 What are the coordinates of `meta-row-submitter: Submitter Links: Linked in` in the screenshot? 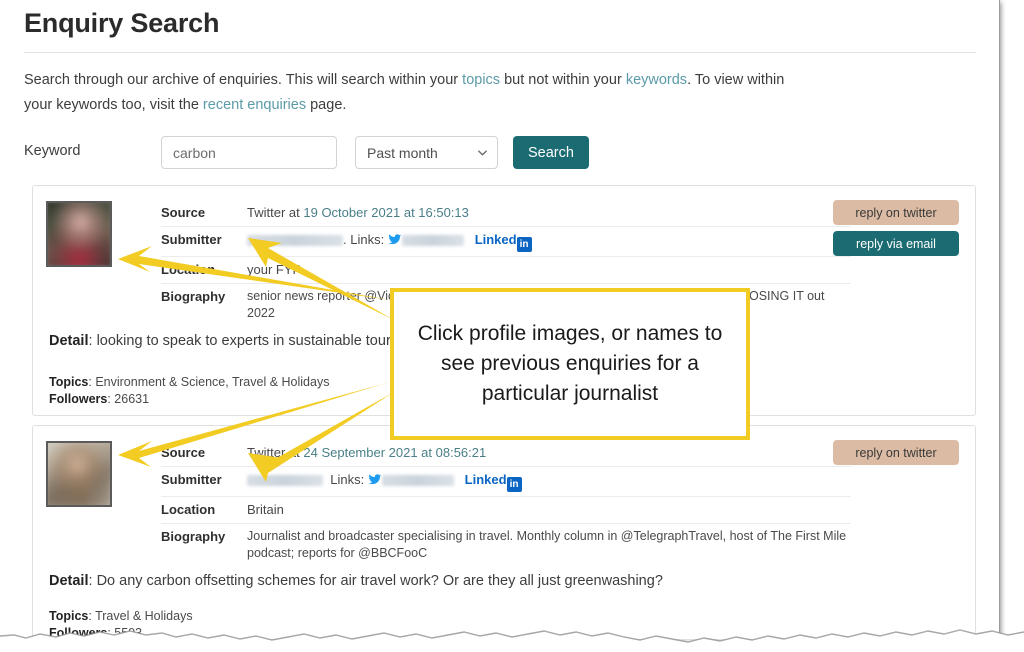 It's located at (506, 482).